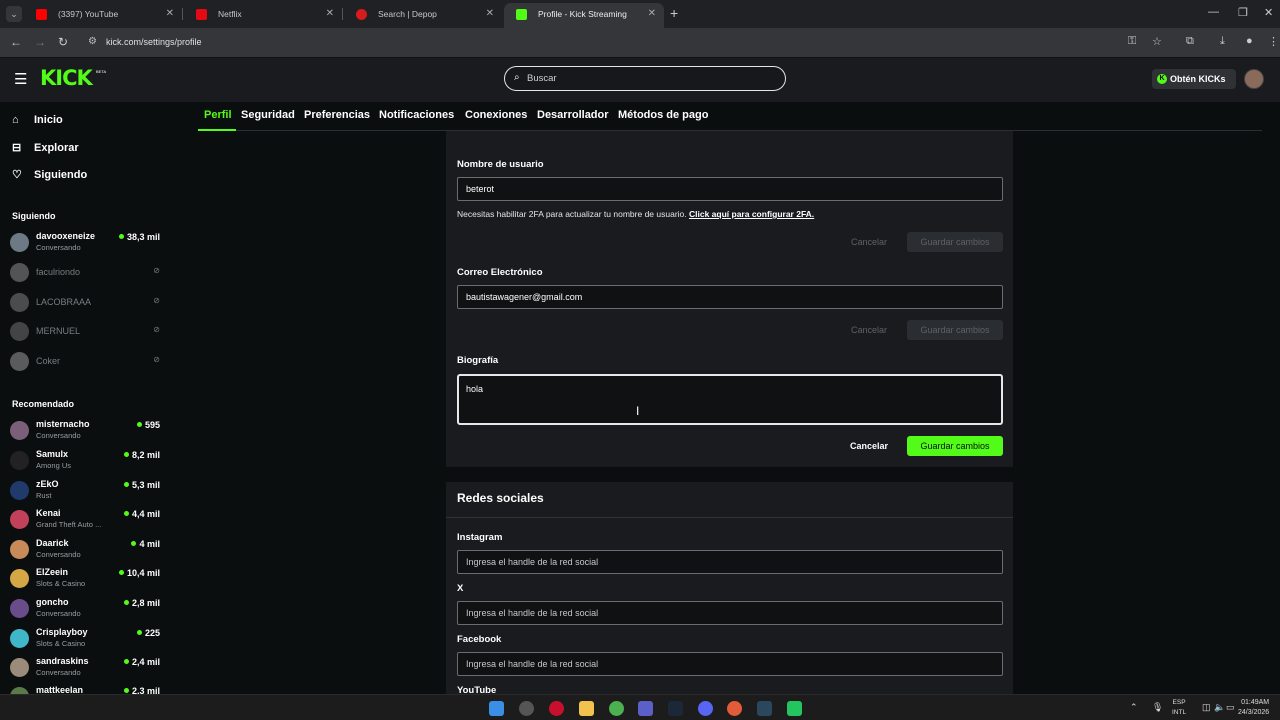  I want to click on recommended-channel: misternacho Conversando 595, so click(86, 431).